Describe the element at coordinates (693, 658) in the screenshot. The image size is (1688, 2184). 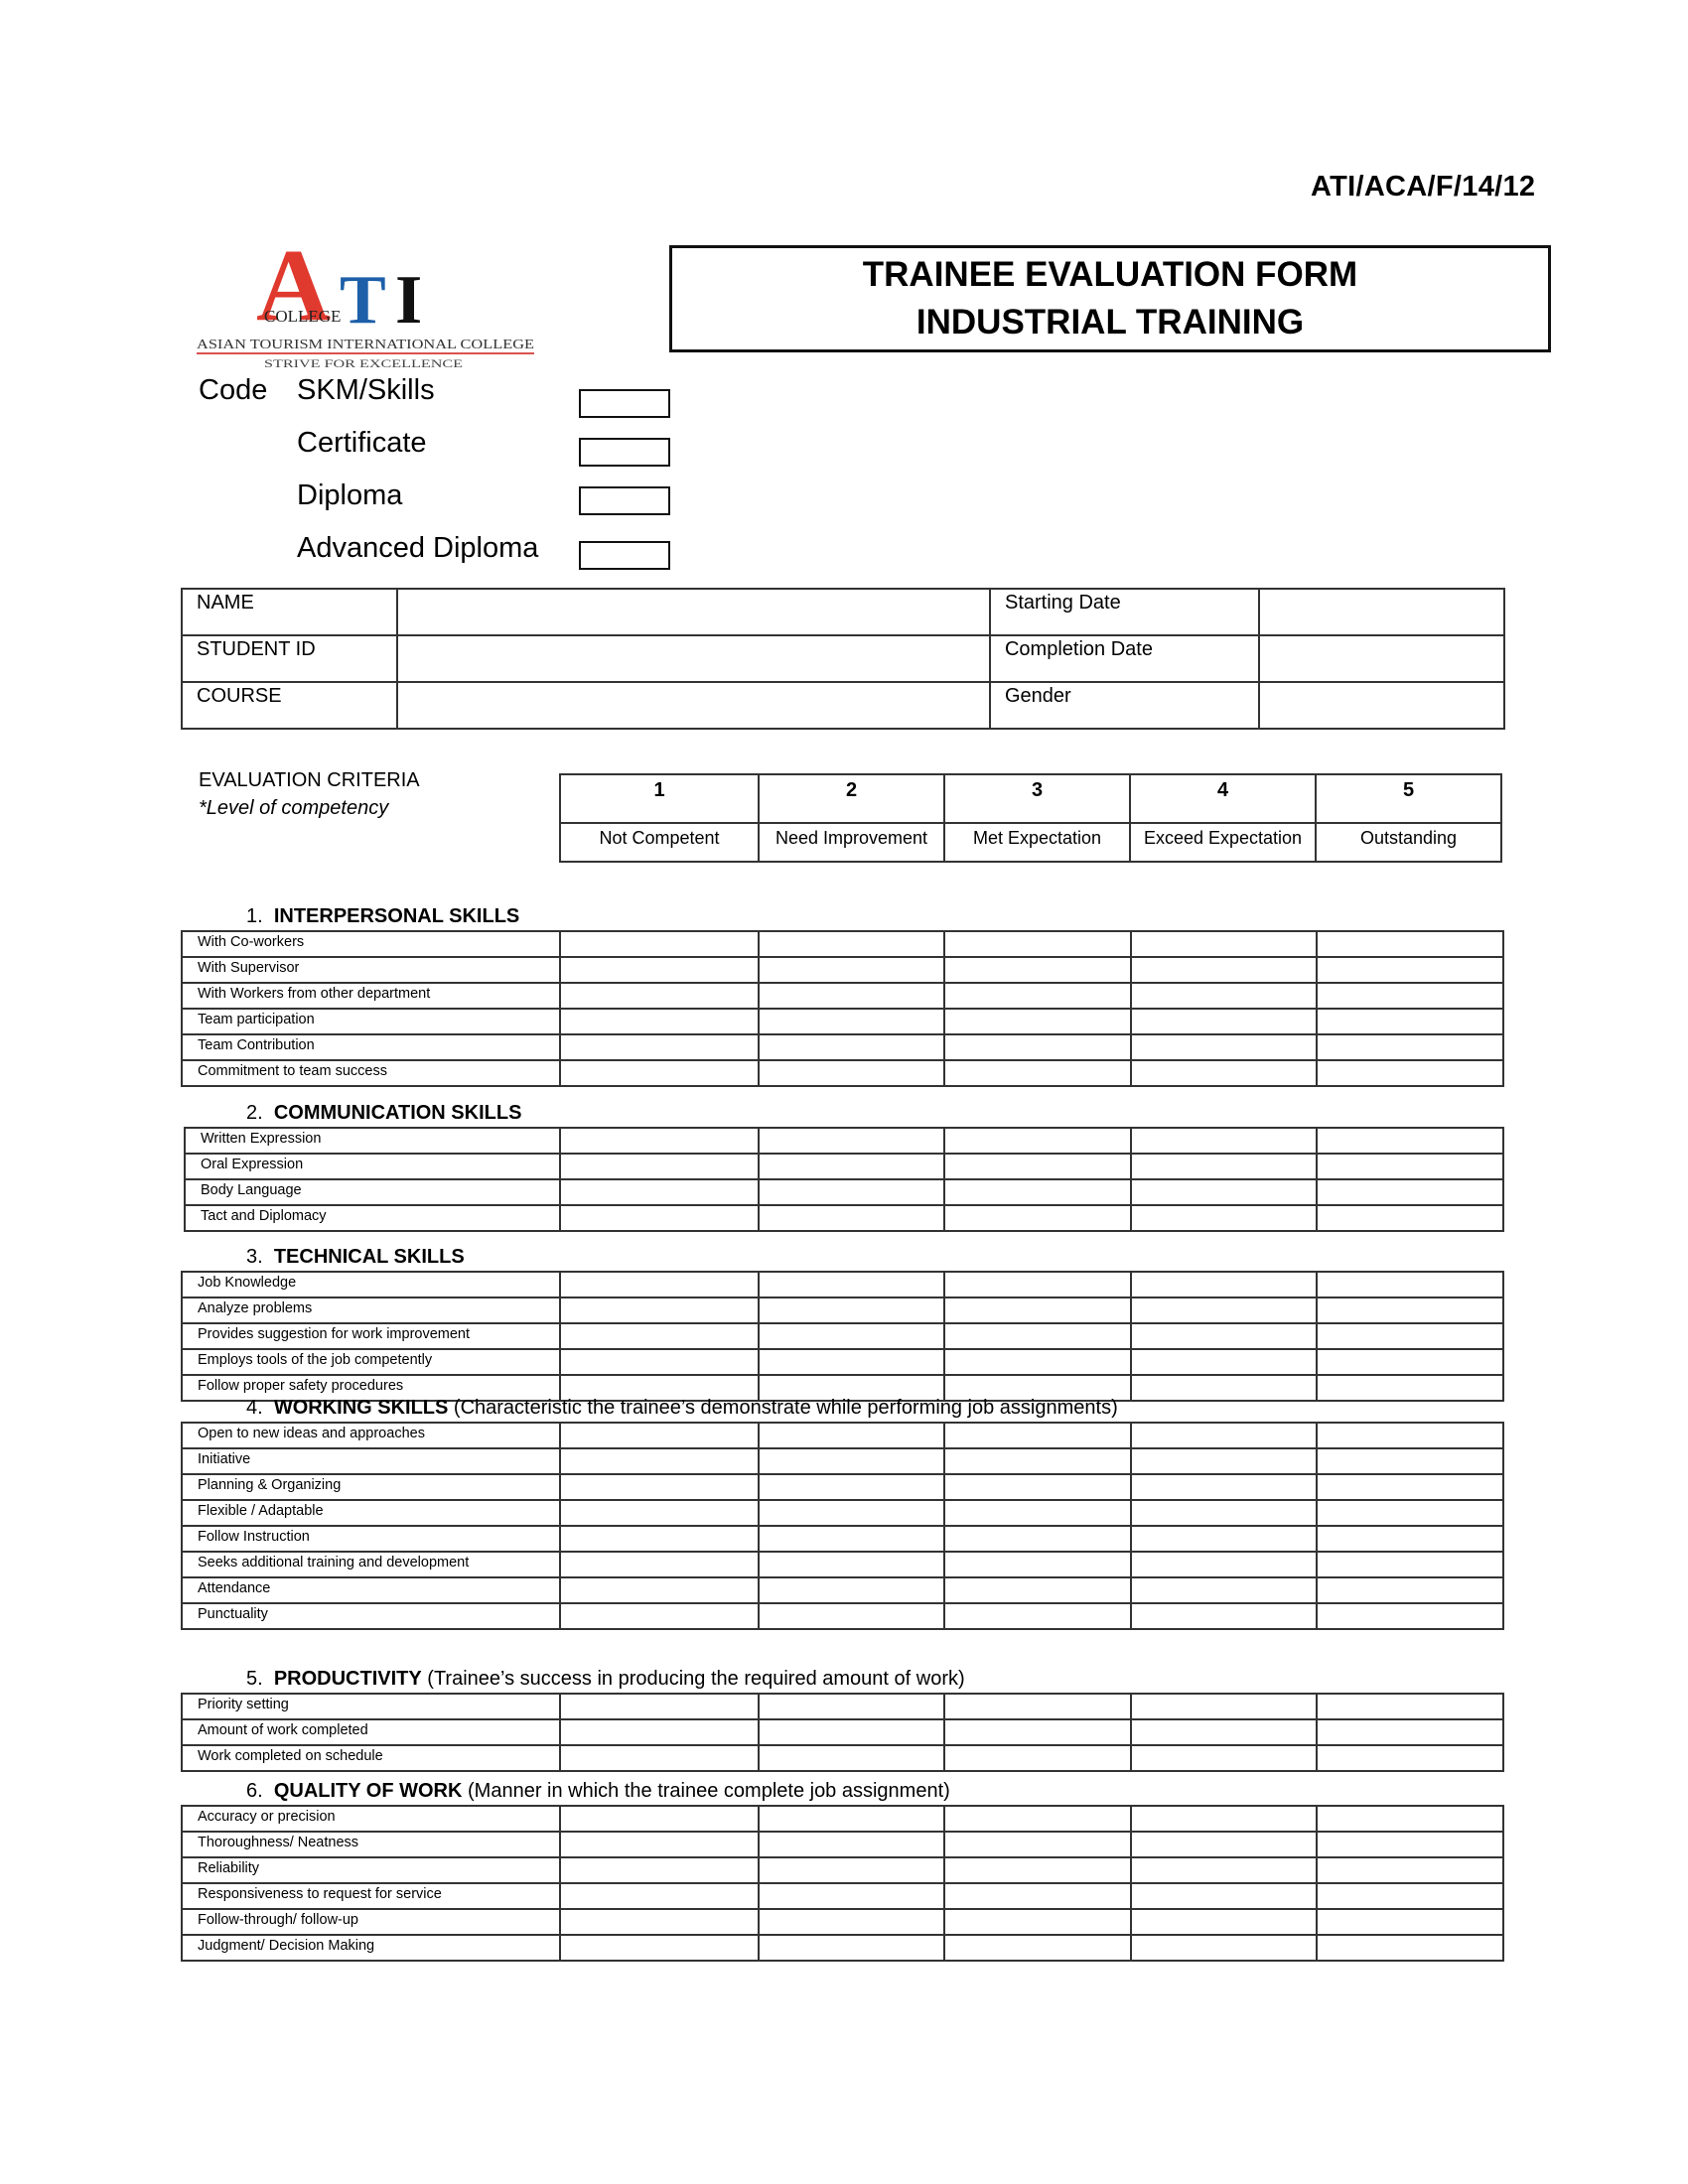
I see `student-id-field` at that location.